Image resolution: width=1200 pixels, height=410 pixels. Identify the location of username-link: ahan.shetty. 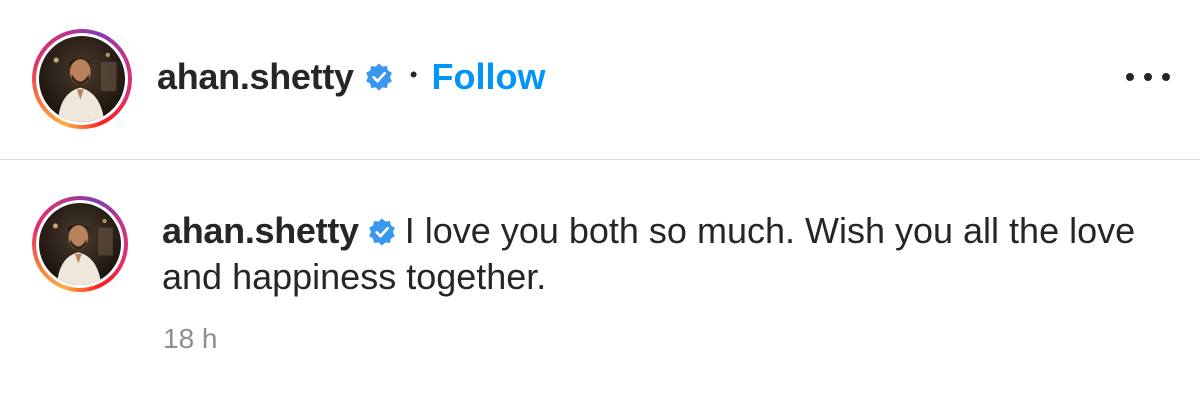
(255, 77).